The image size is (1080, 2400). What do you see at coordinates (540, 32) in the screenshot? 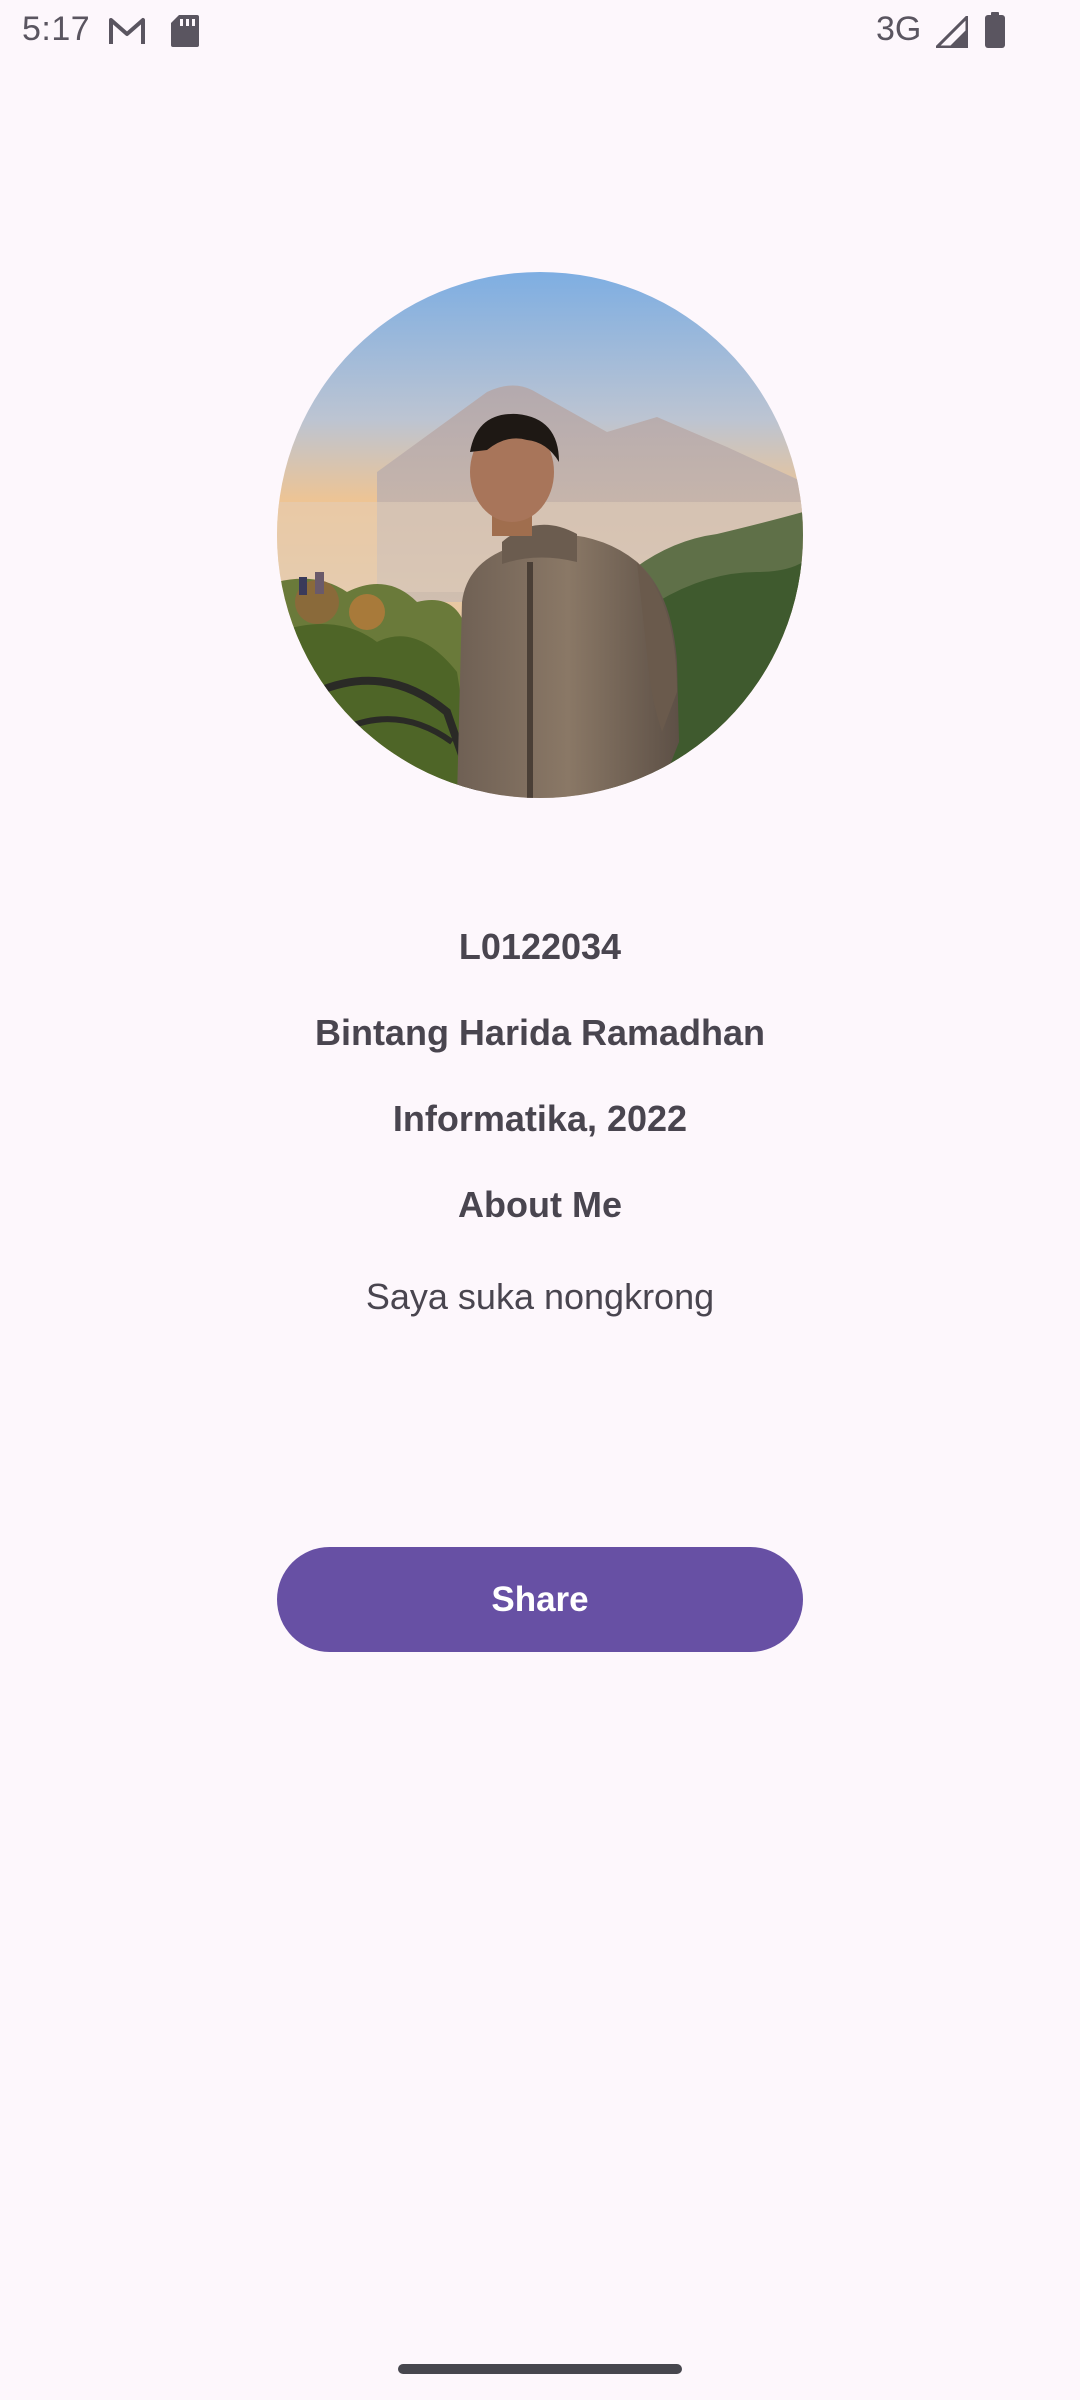
I see `status-bar: 5:17 3G` at bounding box center [540, 32].